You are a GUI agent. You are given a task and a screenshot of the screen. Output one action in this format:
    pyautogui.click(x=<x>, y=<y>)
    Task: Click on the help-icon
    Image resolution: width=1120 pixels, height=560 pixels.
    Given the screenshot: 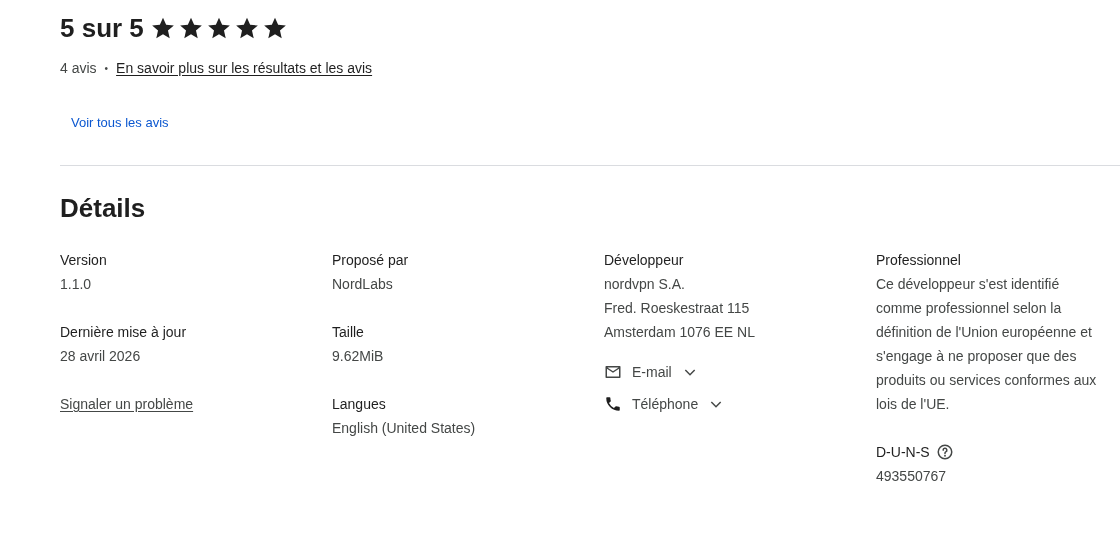 What is the action you would take?
    pyautogui.click(x=944, y=452)
    